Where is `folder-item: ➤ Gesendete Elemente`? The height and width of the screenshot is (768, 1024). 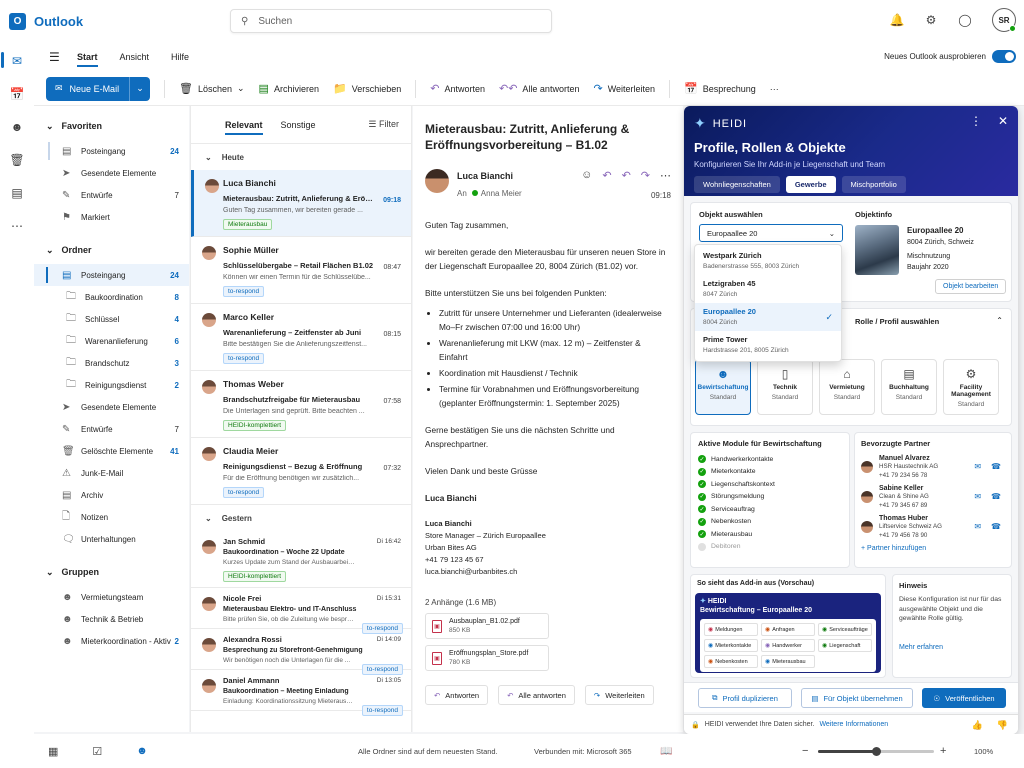 folder-item: ➤ Gesendete Elemente is located at coordinates (111, 407).